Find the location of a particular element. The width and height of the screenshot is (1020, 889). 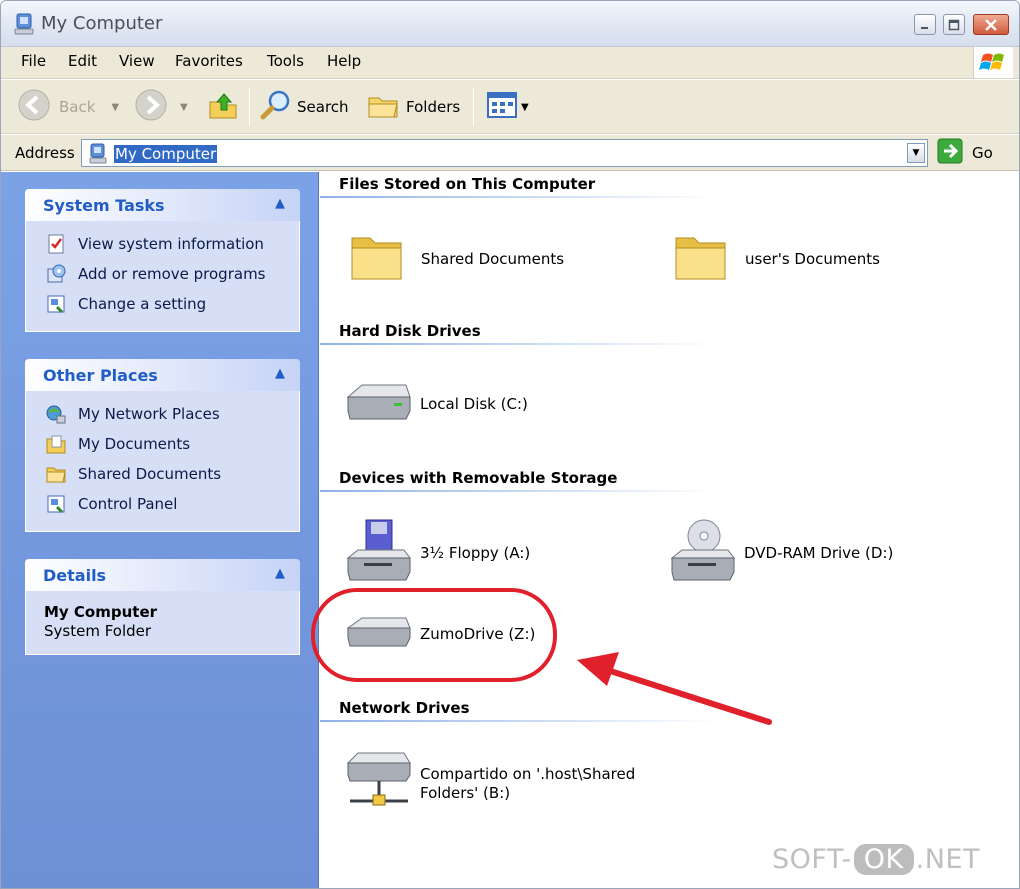

place-shared-documents: Shared Documents is located at coordinates (171, 474).